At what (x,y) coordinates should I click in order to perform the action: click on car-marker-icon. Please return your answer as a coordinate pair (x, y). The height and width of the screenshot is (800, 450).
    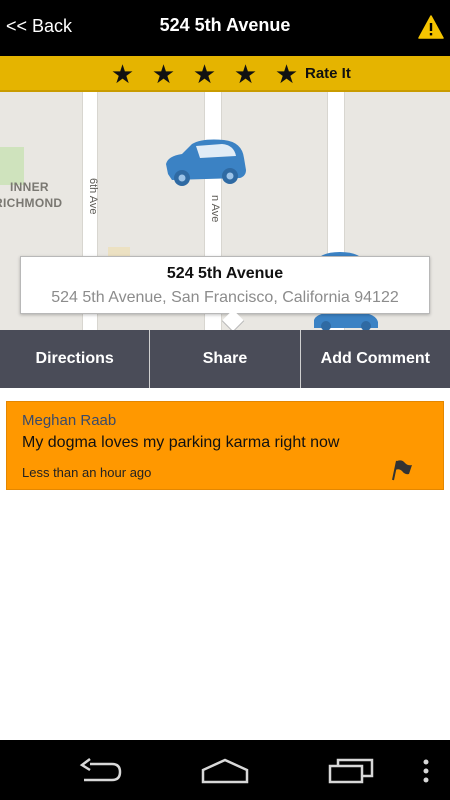
    Looking at the image, I should click on (205, 164).